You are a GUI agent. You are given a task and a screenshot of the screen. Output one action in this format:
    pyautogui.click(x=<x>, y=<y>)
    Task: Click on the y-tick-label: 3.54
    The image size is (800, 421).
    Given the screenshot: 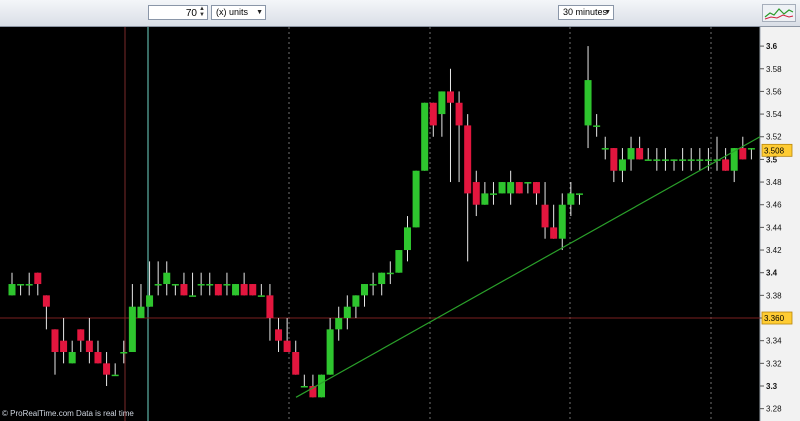 What is the action you would take?
    pyautogui.click(x=774, y=114)
    